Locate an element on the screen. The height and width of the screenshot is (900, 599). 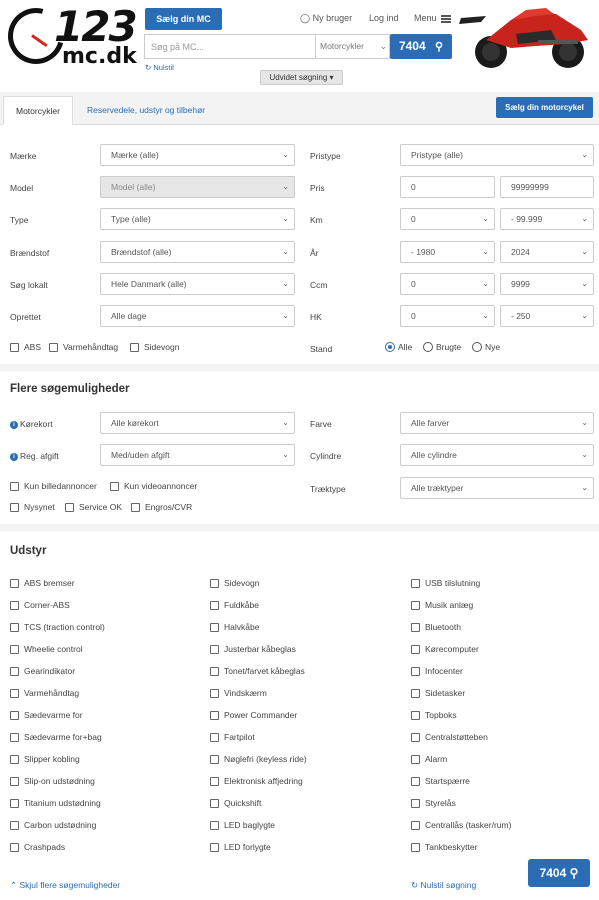
checkbox-heated-grips: Varmehåndtag is located at coordinates (83, 347).